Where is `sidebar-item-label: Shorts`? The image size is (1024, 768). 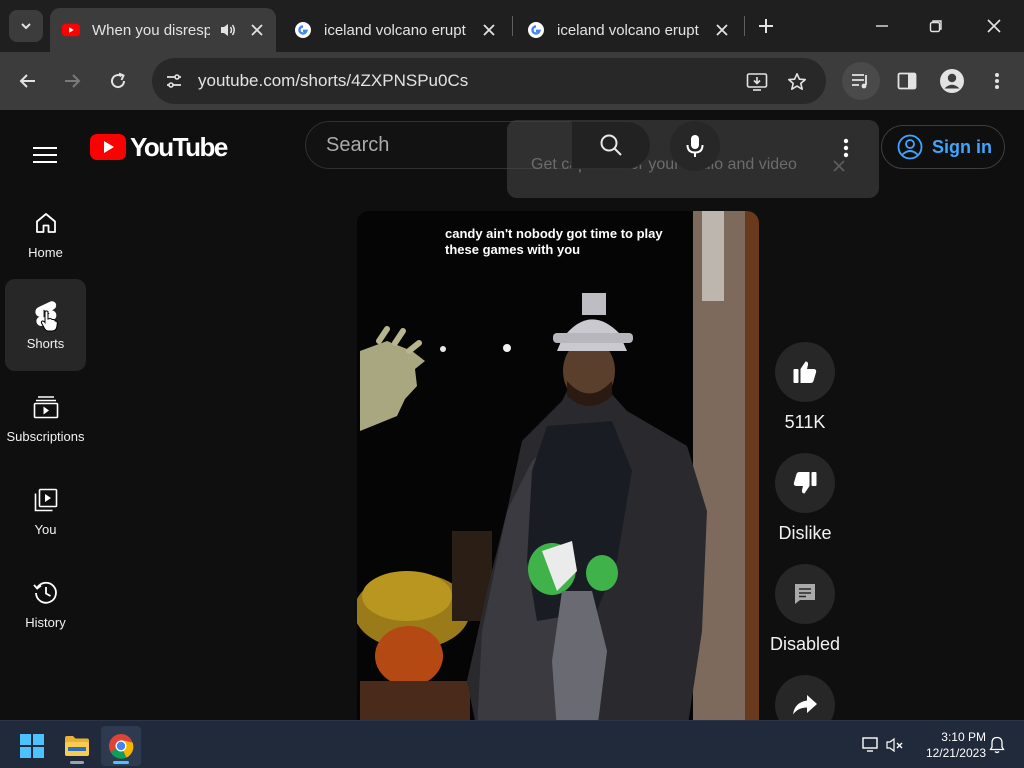 sidebar-item-label: Shorts is located at coordinates (45, 343).